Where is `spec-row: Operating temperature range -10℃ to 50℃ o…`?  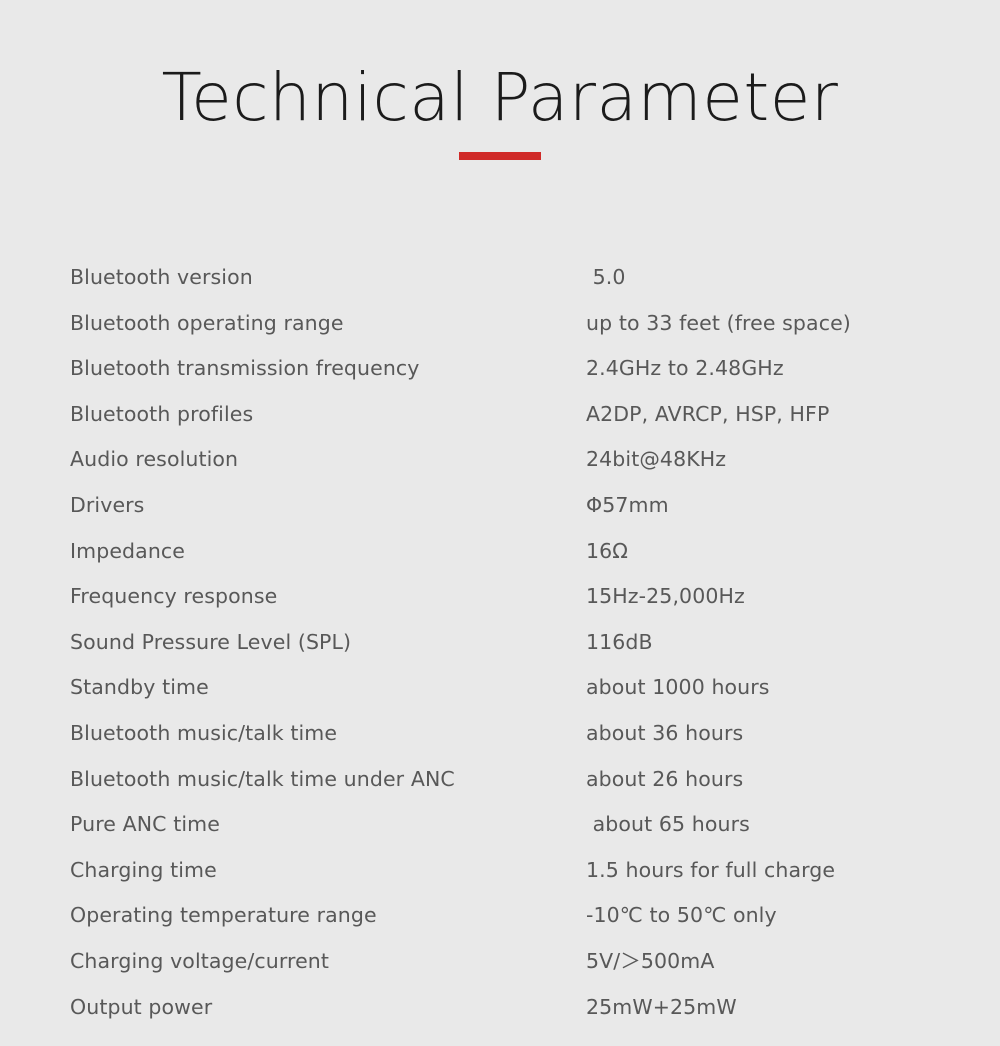
spec-row: Operating temperature range -10℃ to 50℃ o… is located at coordinates (500, 916).